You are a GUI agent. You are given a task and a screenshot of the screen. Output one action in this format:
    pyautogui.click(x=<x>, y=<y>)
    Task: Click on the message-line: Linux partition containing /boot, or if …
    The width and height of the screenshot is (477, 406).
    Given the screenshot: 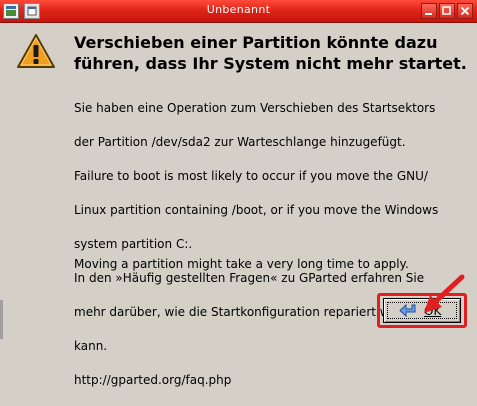 What is the action you would take?
    pyautogui.click(x=256, y=210)
    